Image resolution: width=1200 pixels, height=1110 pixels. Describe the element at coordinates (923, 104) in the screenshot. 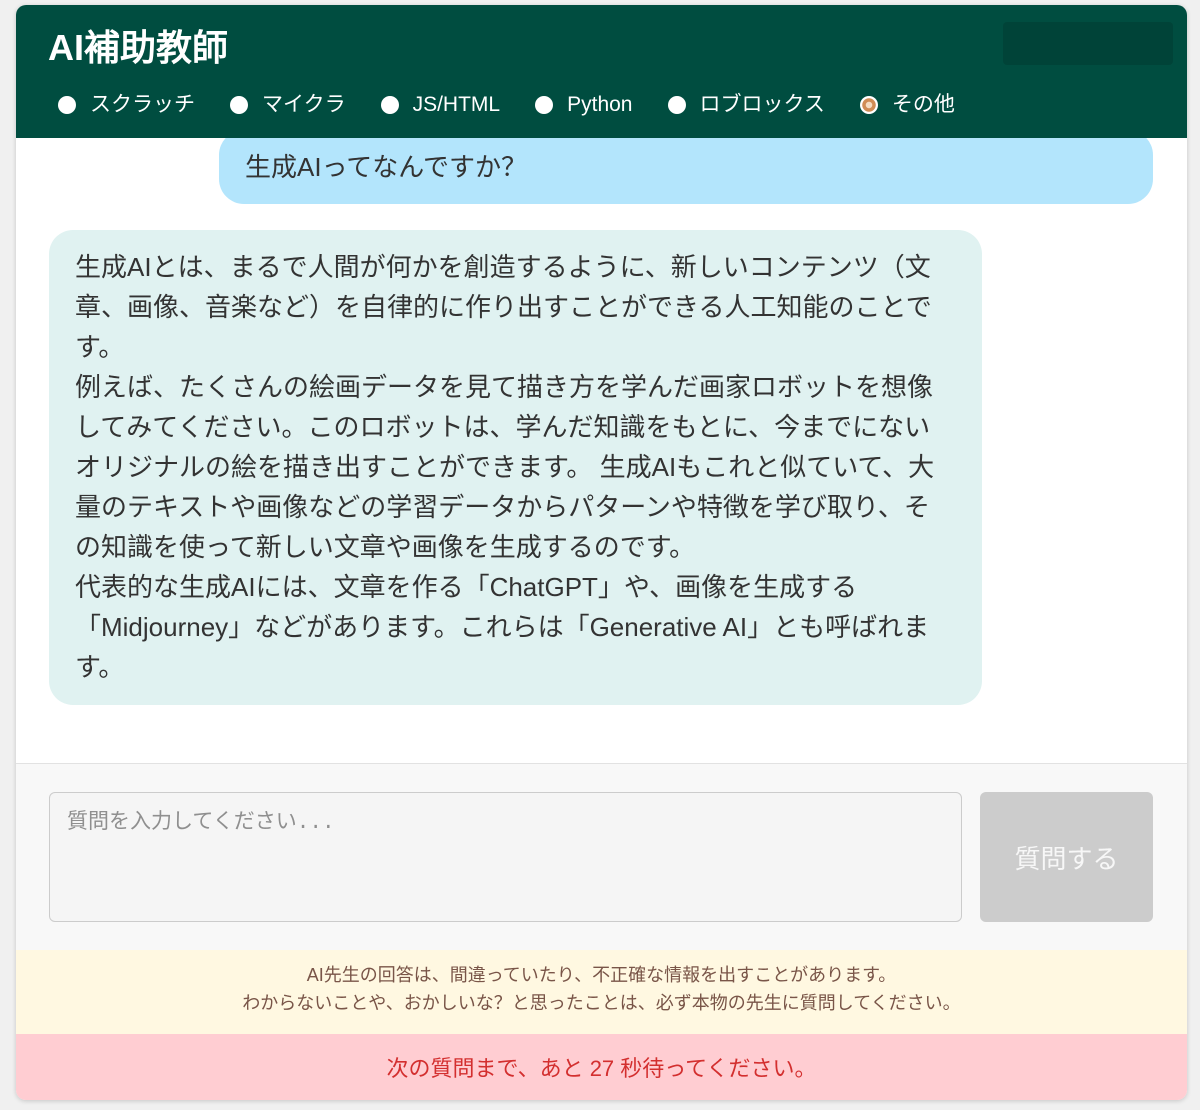

I see `category-label: その他` at that location.